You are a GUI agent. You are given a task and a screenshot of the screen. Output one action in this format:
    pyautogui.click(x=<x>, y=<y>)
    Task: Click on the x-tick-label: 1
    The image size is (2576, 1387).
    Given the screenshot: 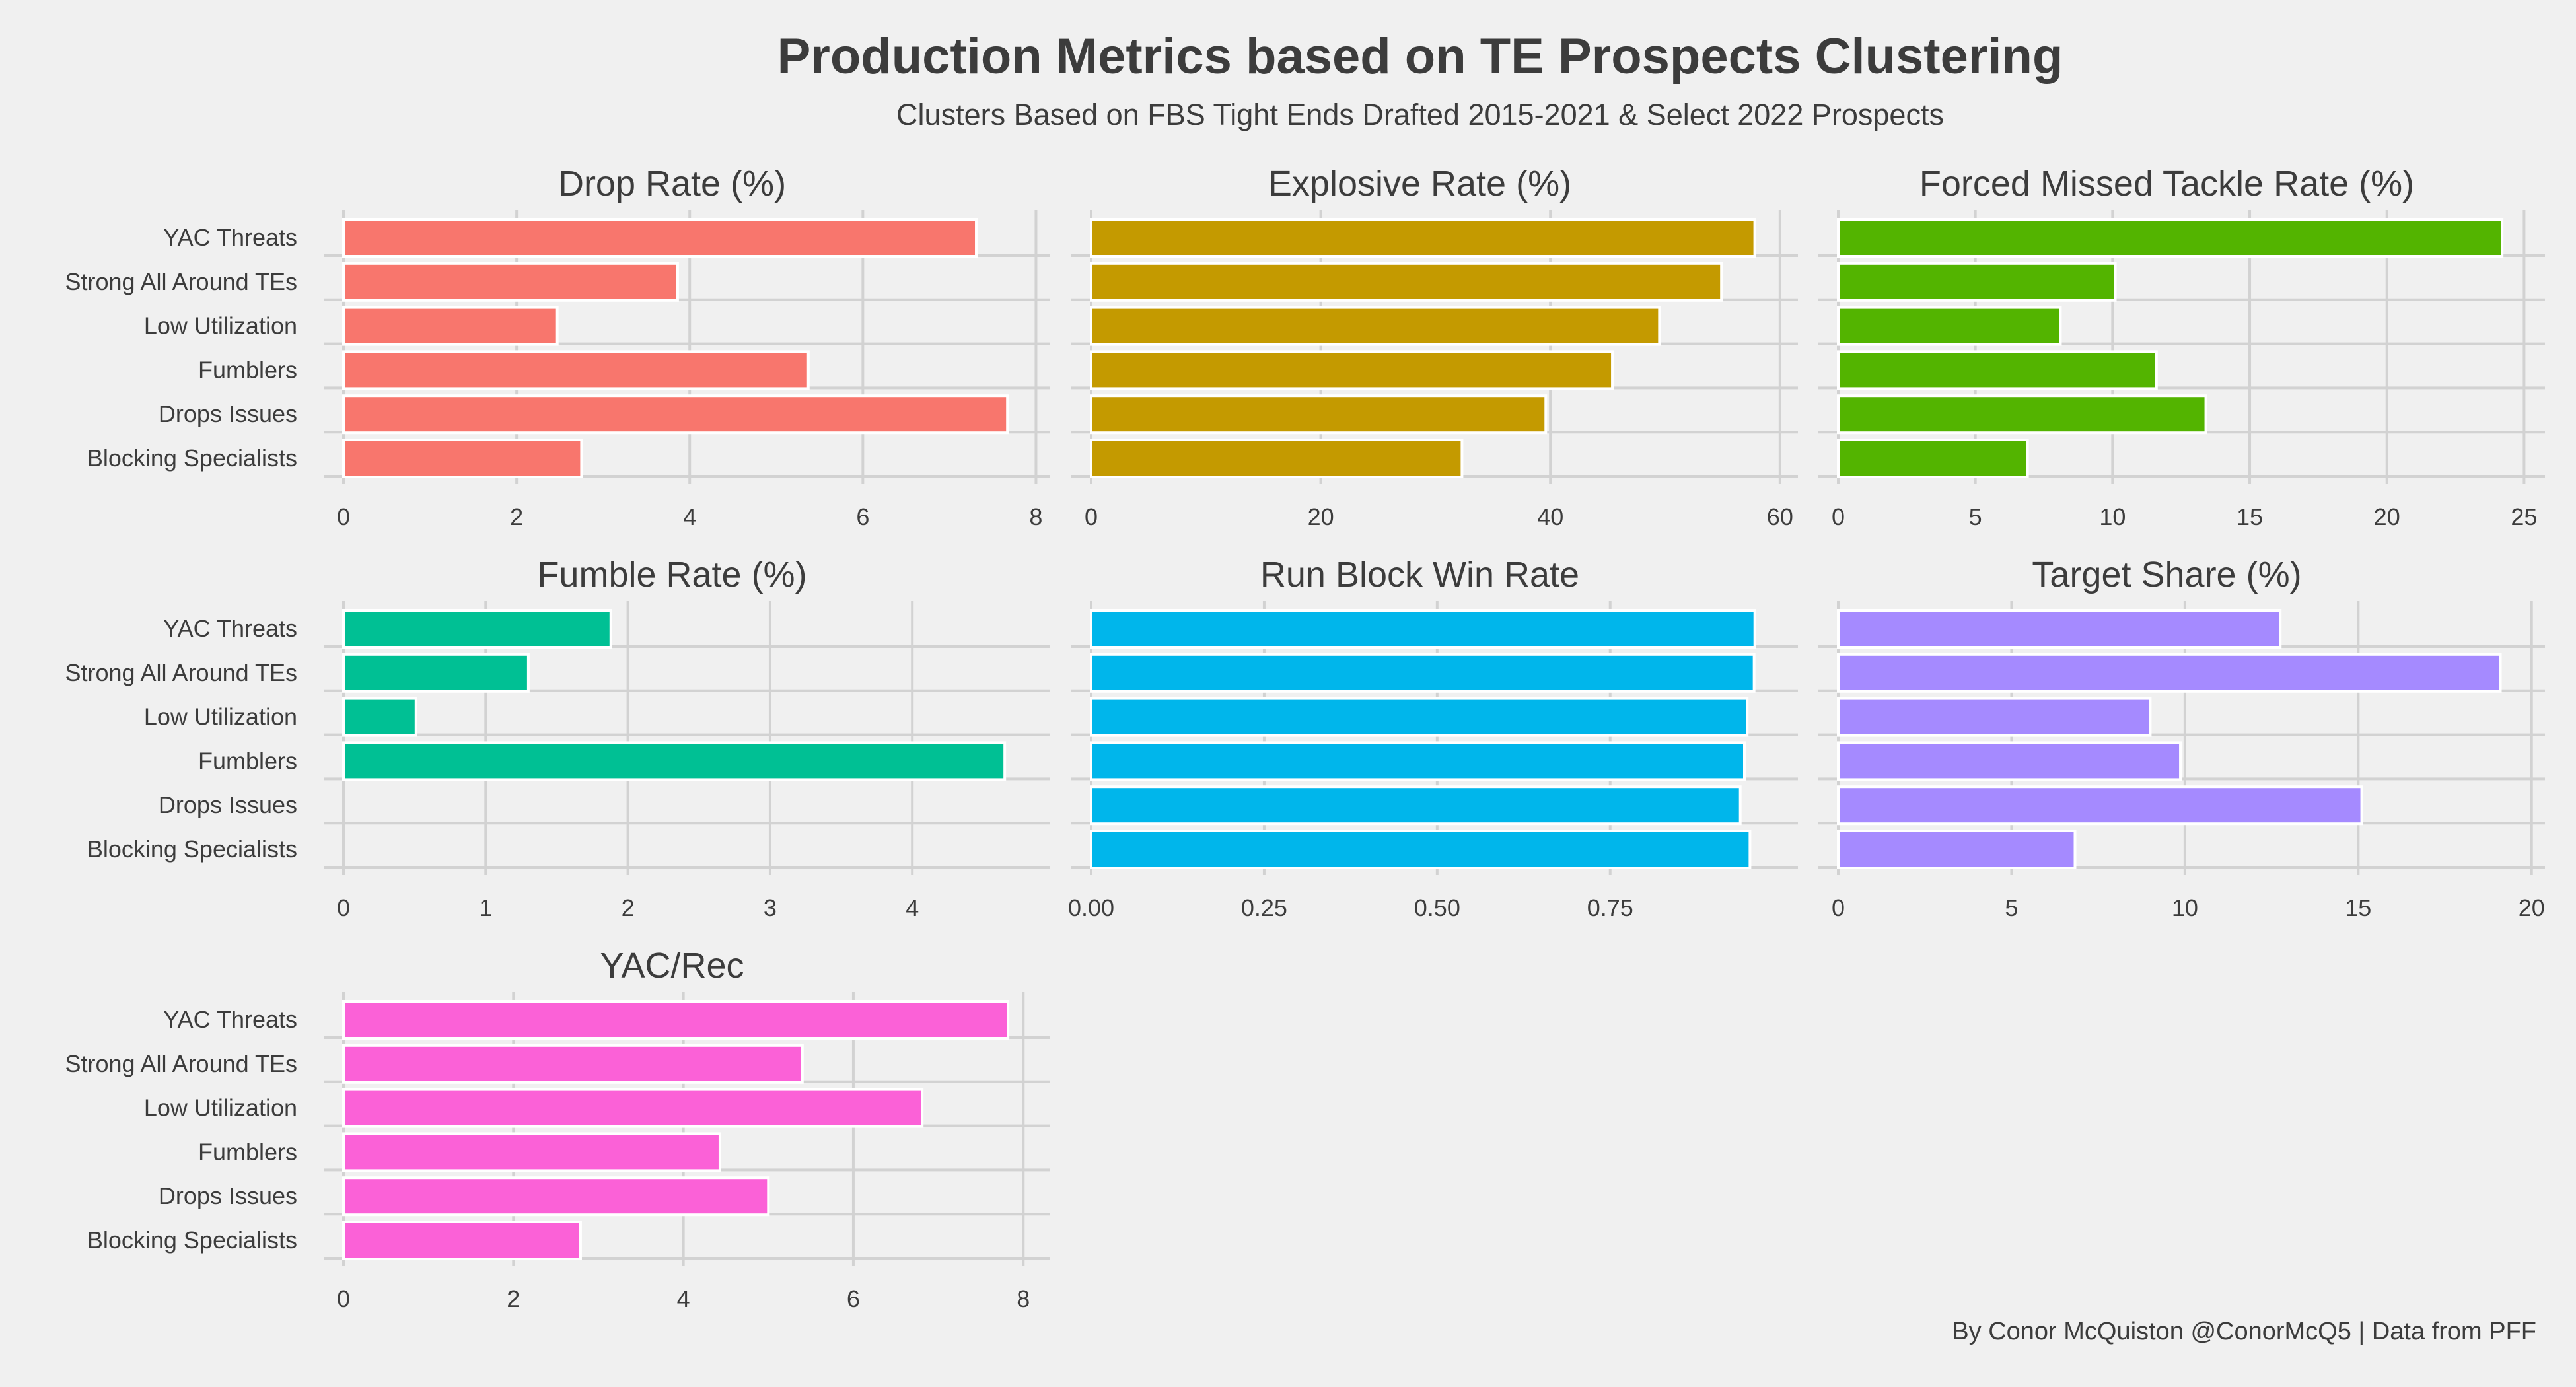 What is the action you would take?
    pyautogui.click(x=486, y=907)
    